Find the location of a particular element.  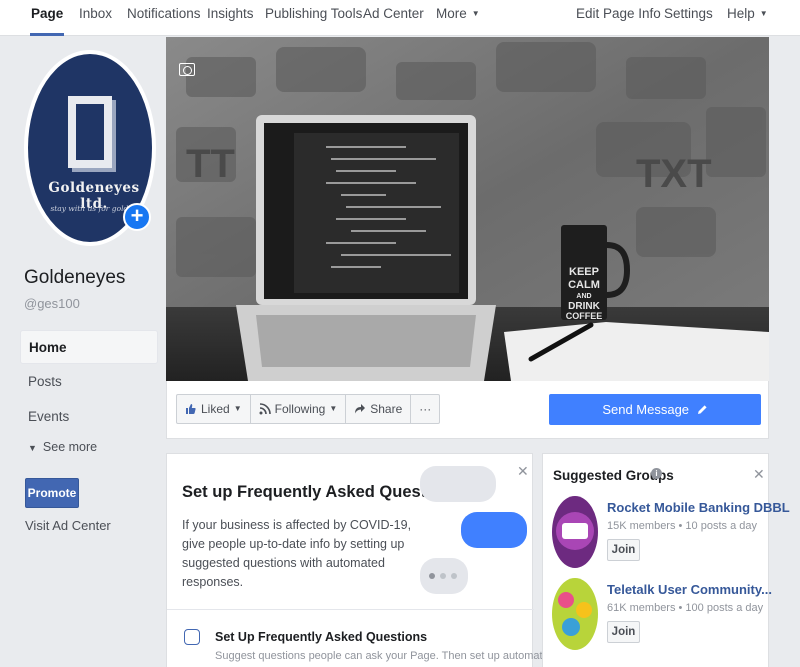

rss-icon is located at coordinates (265, 409).